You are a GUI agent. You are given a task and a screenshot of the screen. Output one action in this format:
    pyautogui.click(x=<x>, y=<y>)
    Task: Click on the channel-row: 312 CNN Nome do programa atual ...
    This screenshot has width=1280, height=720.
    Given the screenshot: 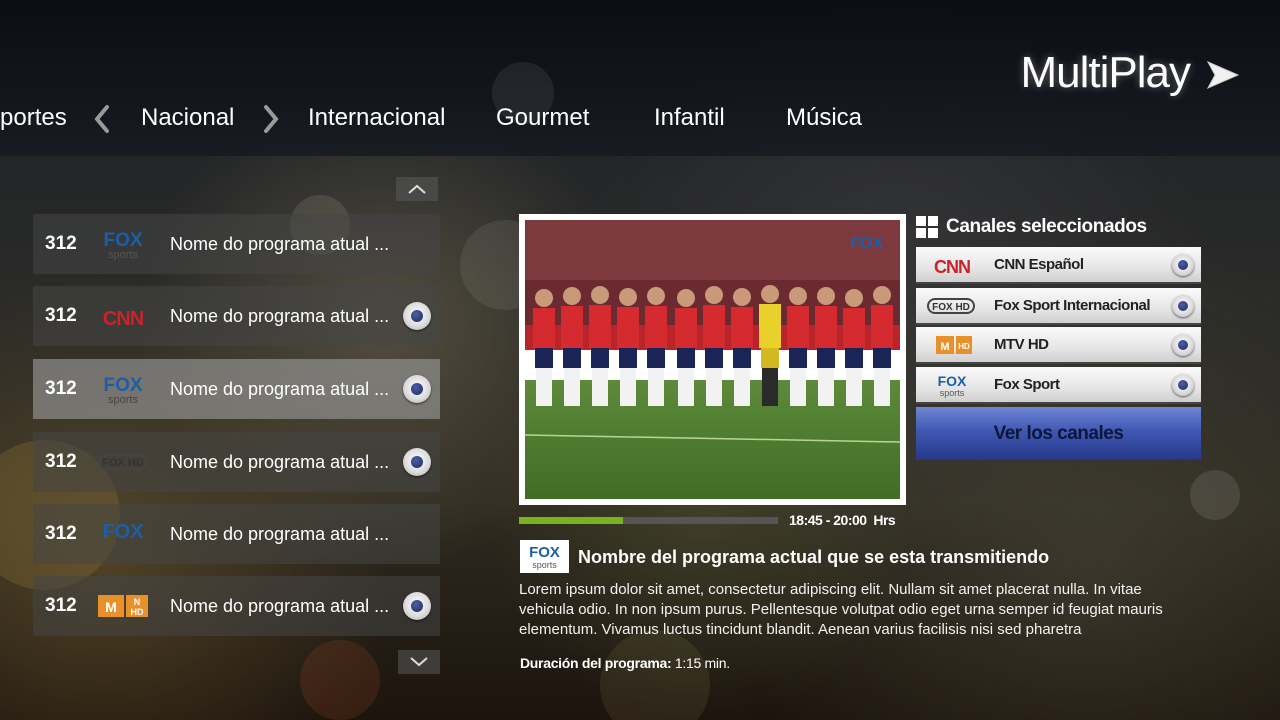 What is the action you would take?
    pyautogui.click(x=236, y=316)
    